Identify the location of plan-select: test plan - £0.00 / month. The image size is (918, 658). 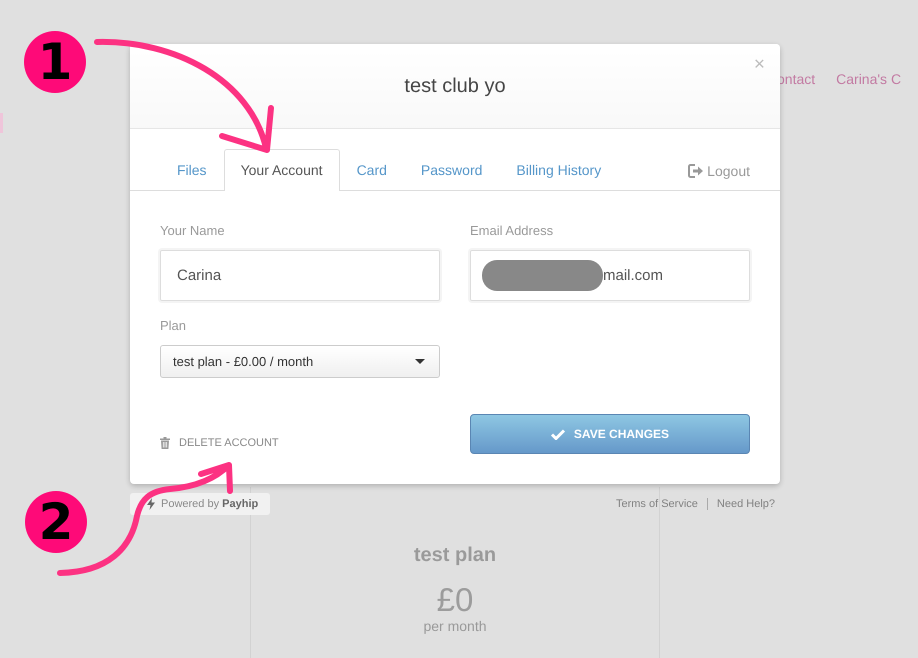
(300, 361).